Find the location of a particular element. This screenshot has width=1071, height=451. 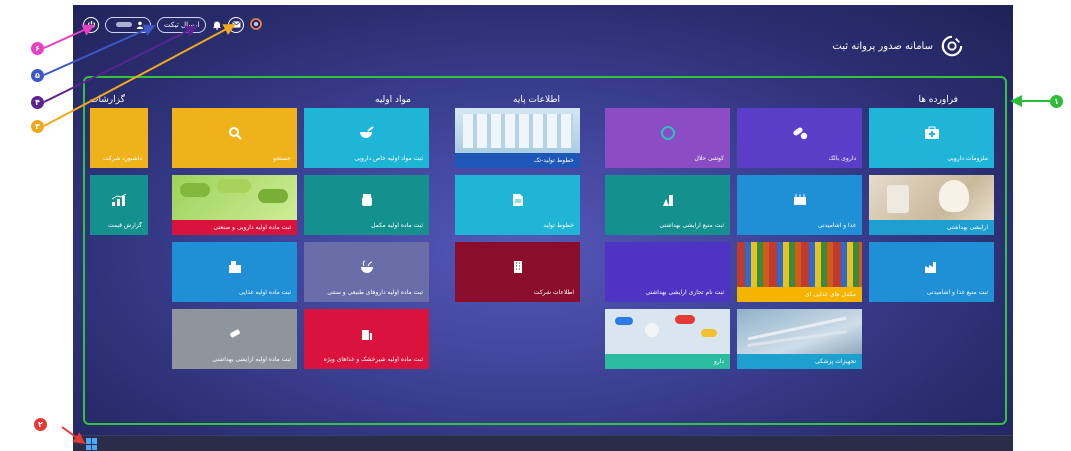

search-icon is located at coordinates (235, 133).